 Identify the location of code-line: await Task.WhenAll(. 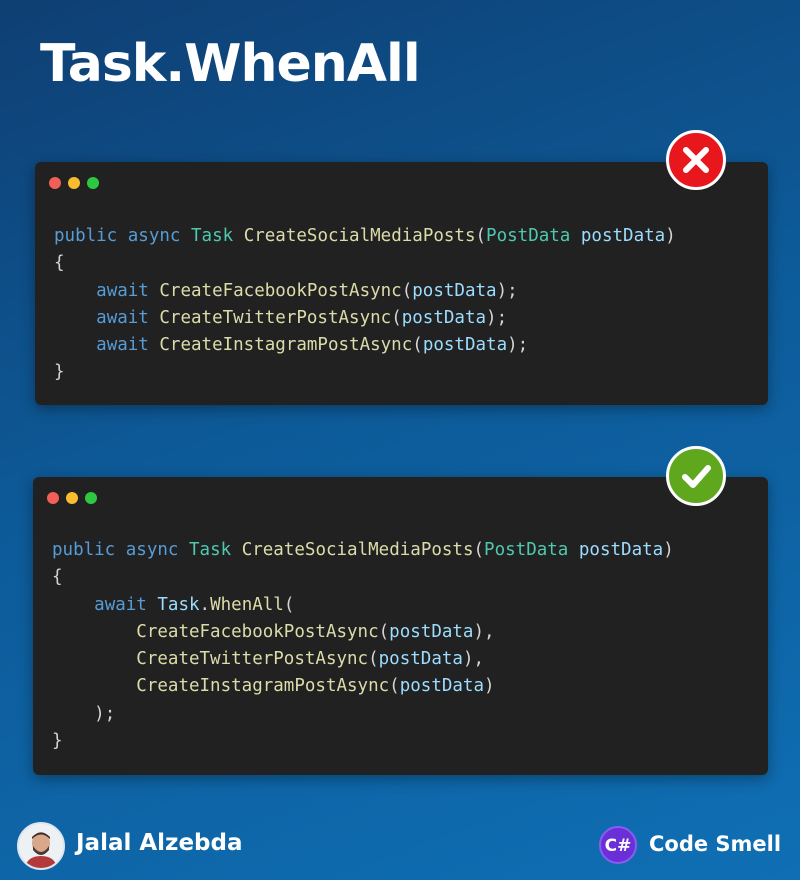
(363, 605).